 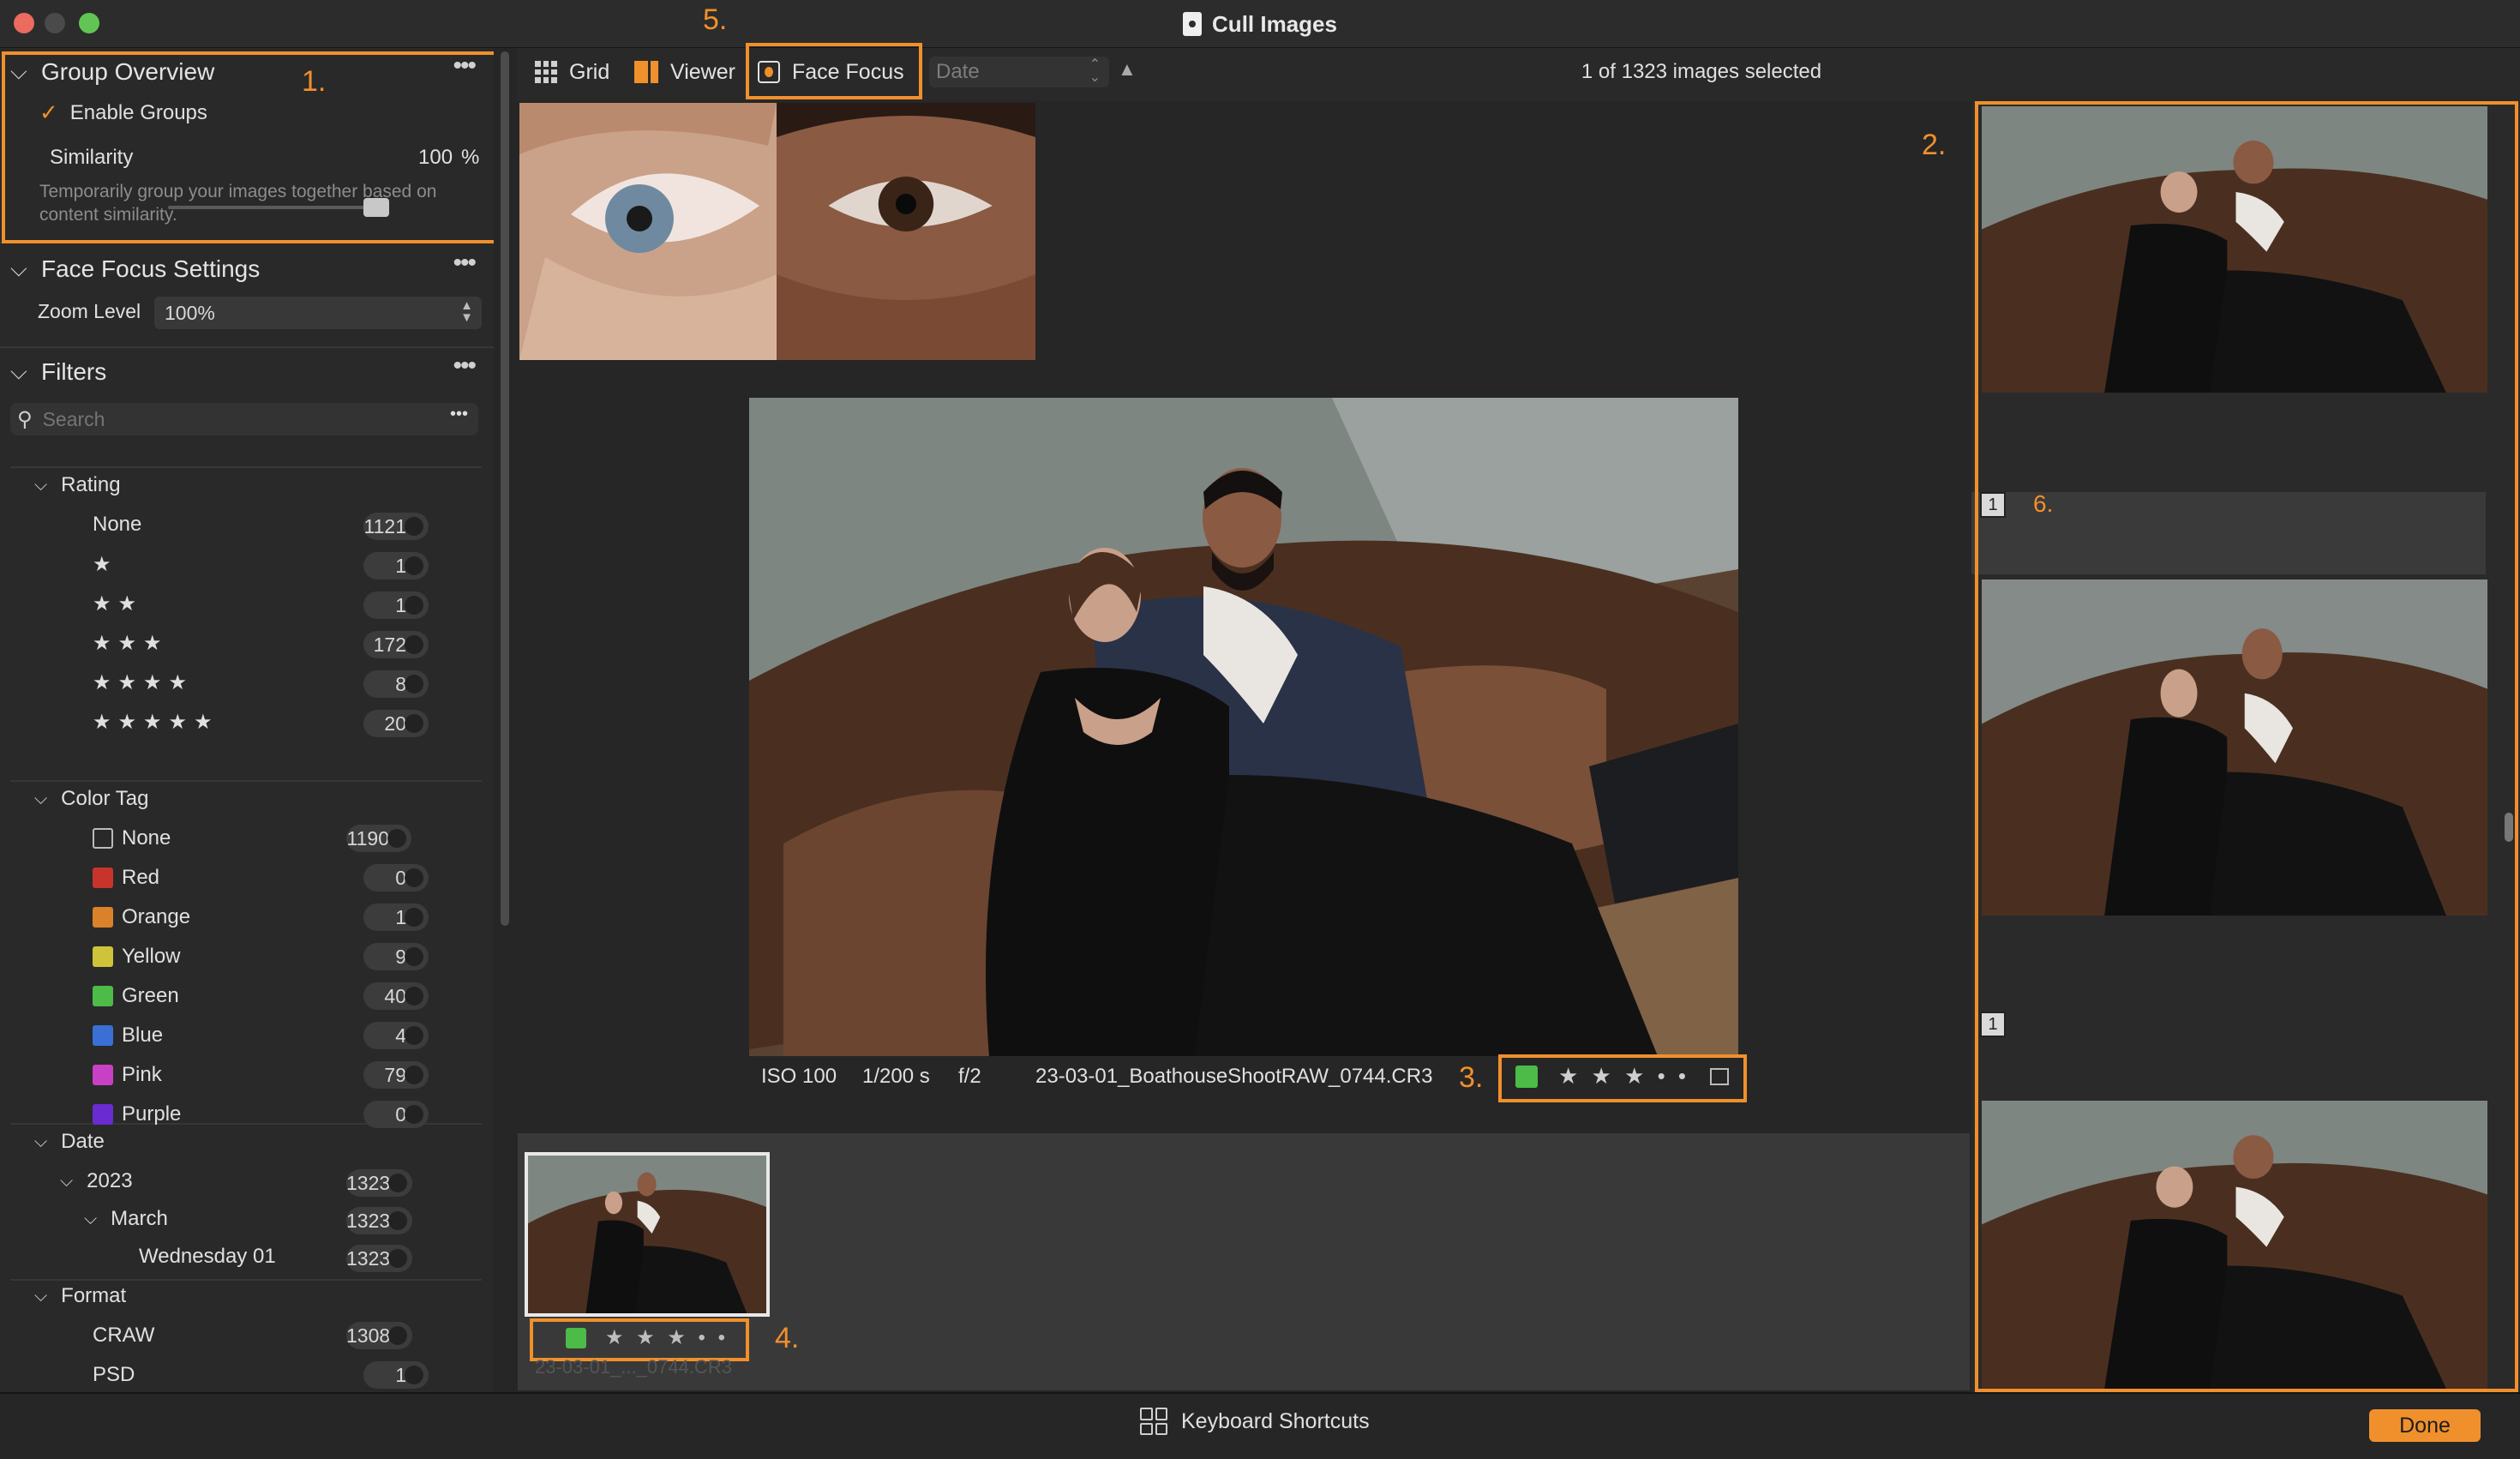 What do you see at coordinates (131, 643) in the screenshot?
I see `rating-filter-item: ★★★` at bounding box center [131, 643].